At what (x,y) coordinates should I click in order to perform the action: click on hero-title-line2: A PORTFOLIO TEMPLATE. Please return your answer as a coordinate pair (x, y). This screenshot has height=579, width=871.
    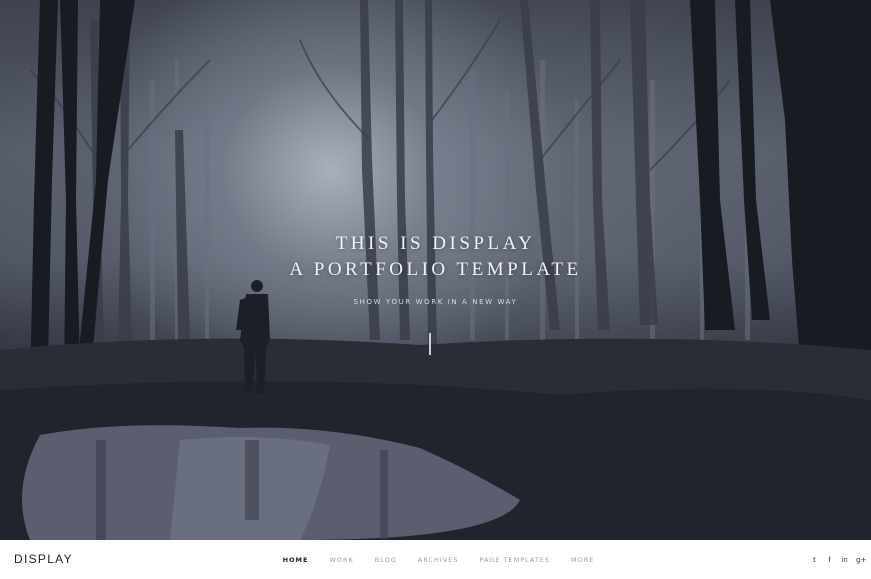
    Looking at the image, I should click on (435, 269).